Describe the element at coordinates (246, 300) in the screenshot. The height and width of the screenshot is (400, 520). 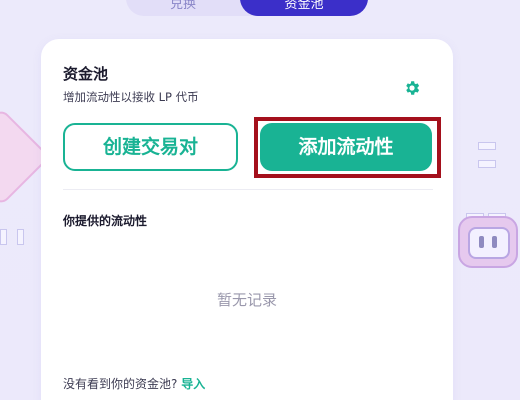
I see `empty-state-text: 暂无记录` at that location.